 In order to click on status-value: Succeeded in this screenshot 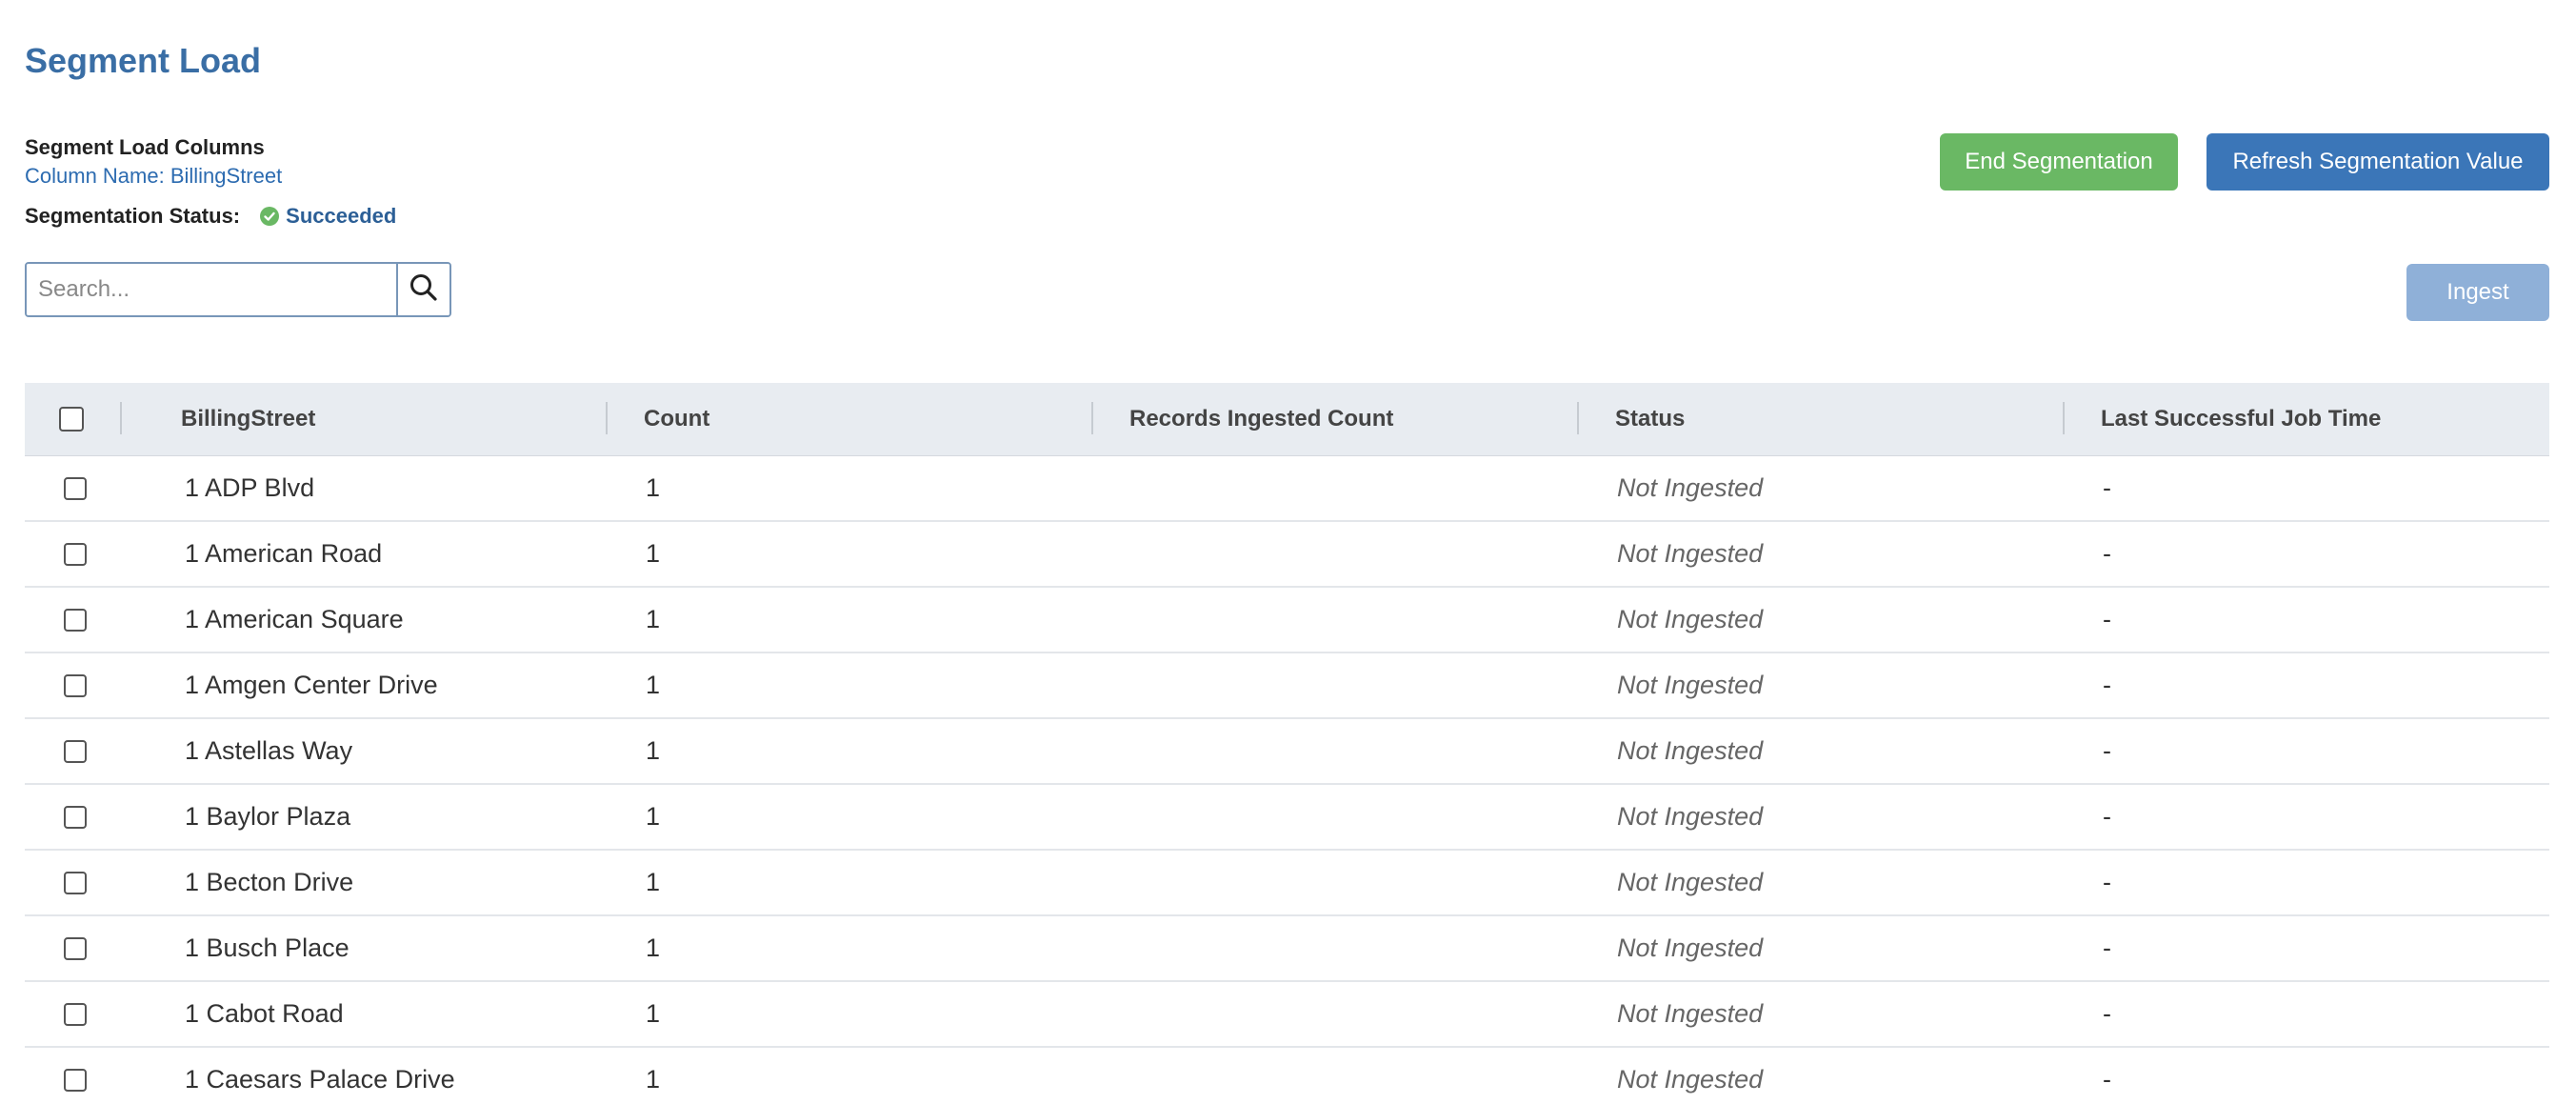, I will do `click(341, 216)`.